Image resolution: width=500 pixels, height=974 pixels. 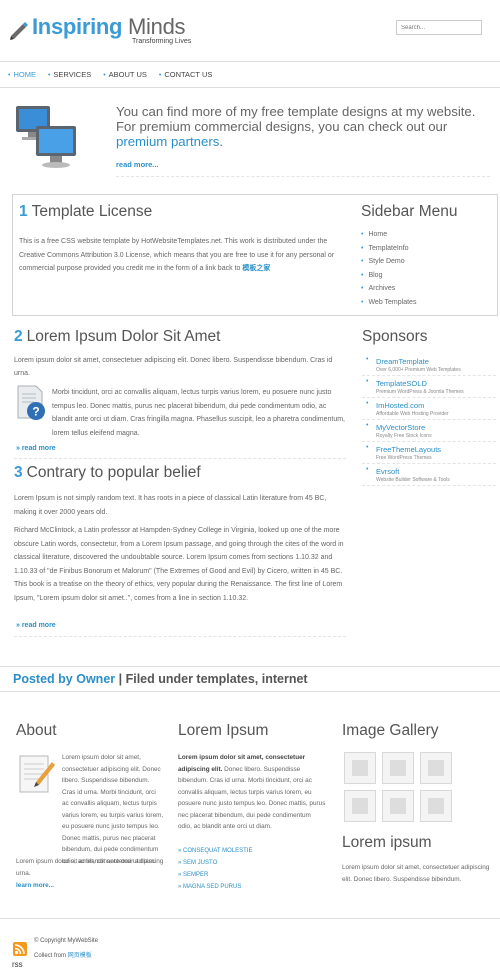 I want to click on sponsor-item: • MyVectorStore Royalty Free Stock Icons, so click(x=429, y=431).